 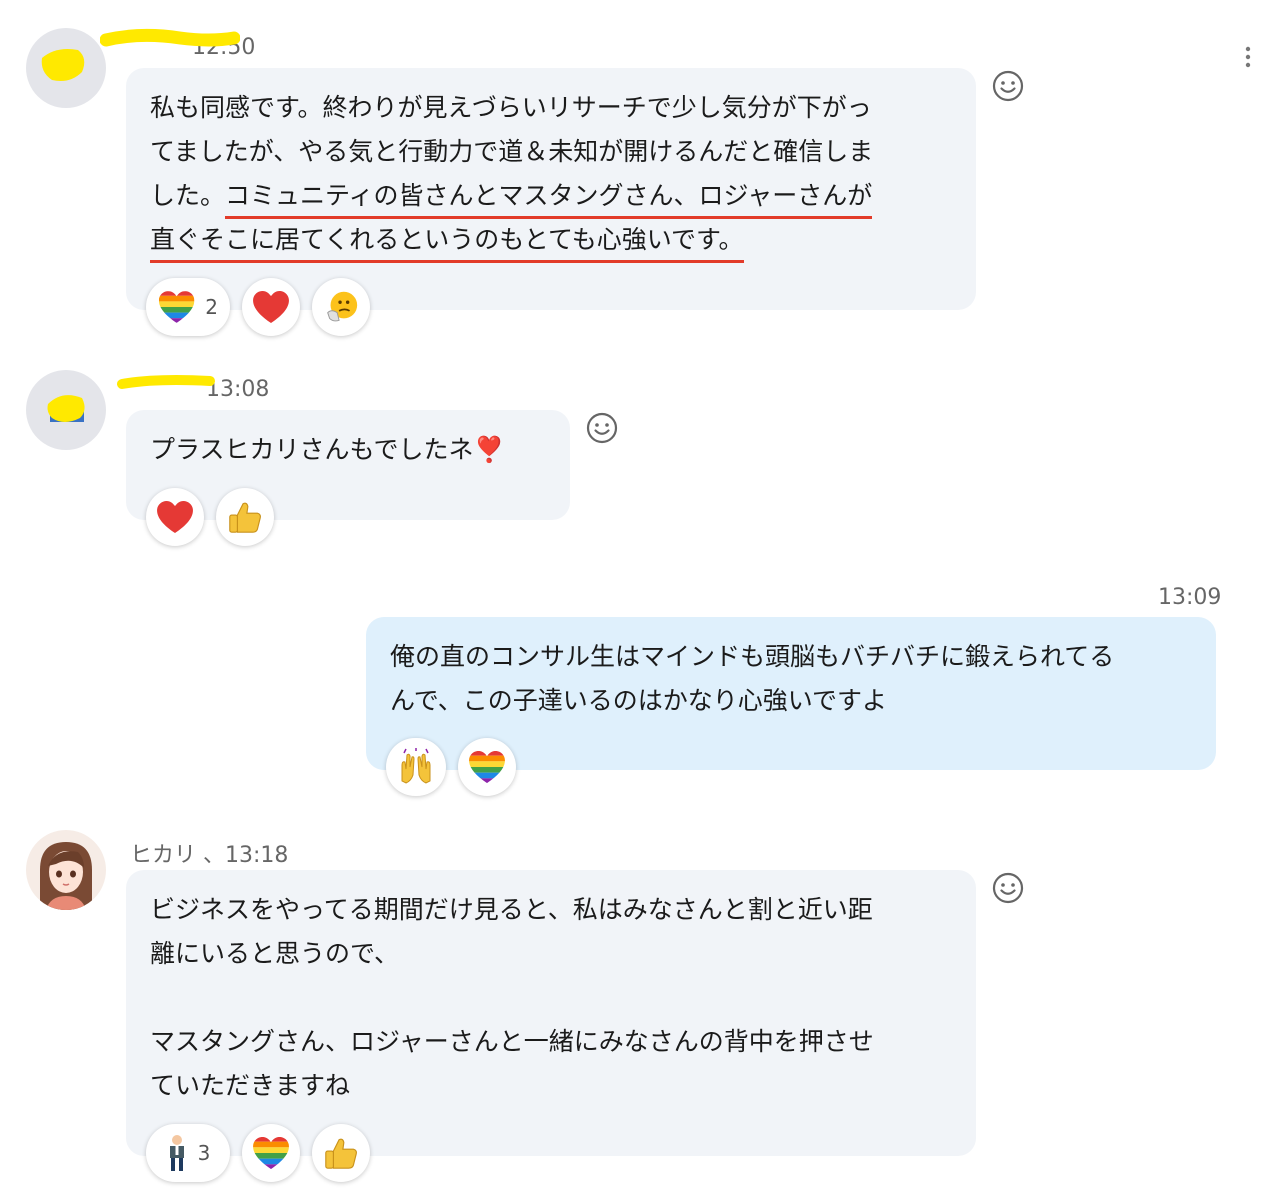 What do you see at coordinates (639, 700) in the screenshot?
I see `message-line: んで、この子達いるのはかなり心強いですよ` at bounding box center [639, 700].